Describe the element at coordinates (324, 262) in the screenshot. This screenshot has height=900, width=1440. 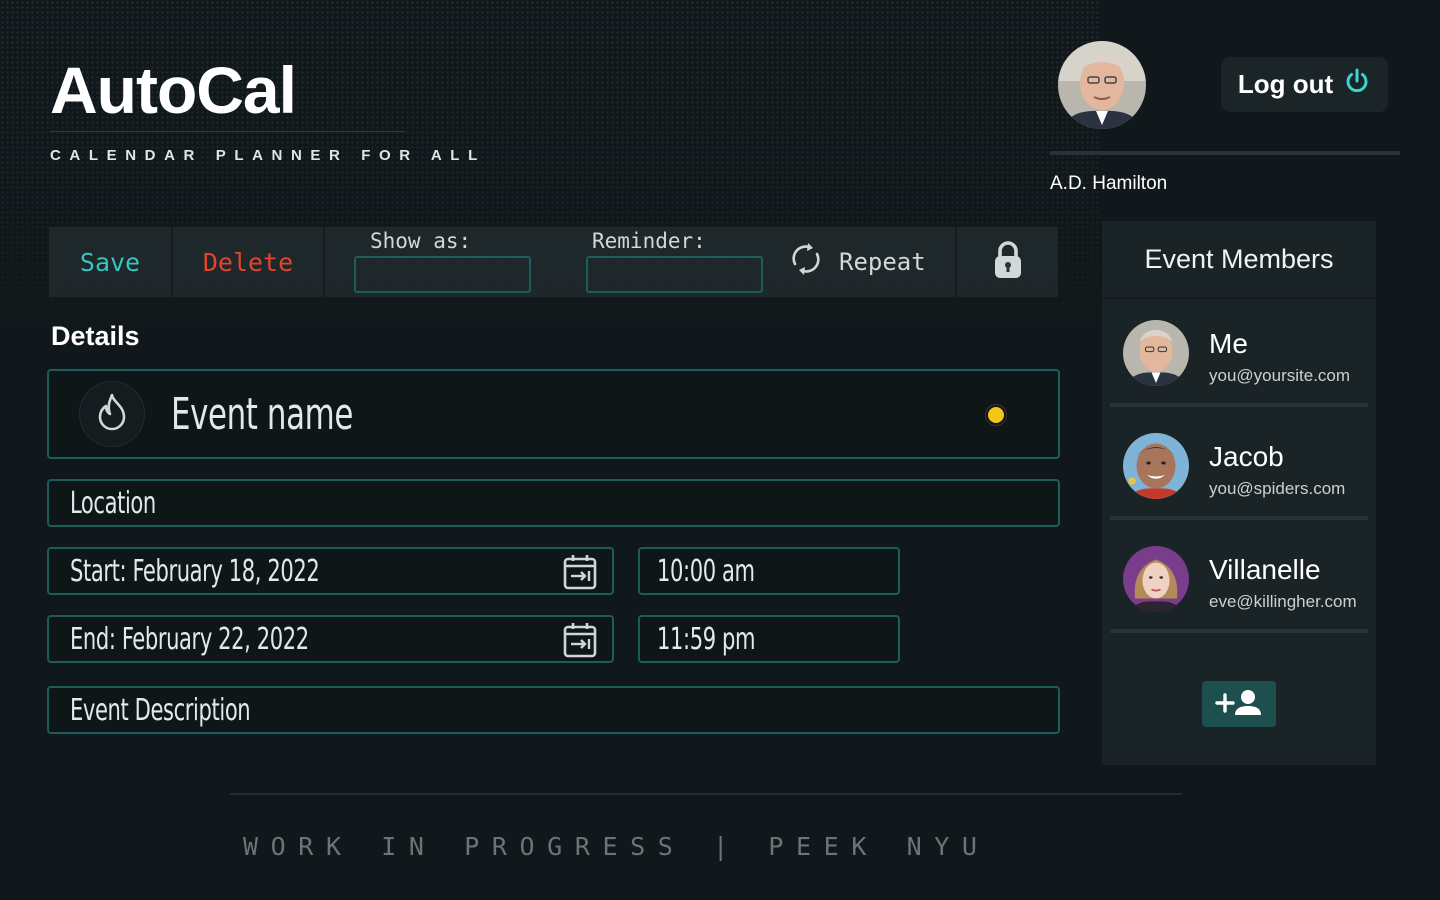
I see `toolbar-divider` at that location.